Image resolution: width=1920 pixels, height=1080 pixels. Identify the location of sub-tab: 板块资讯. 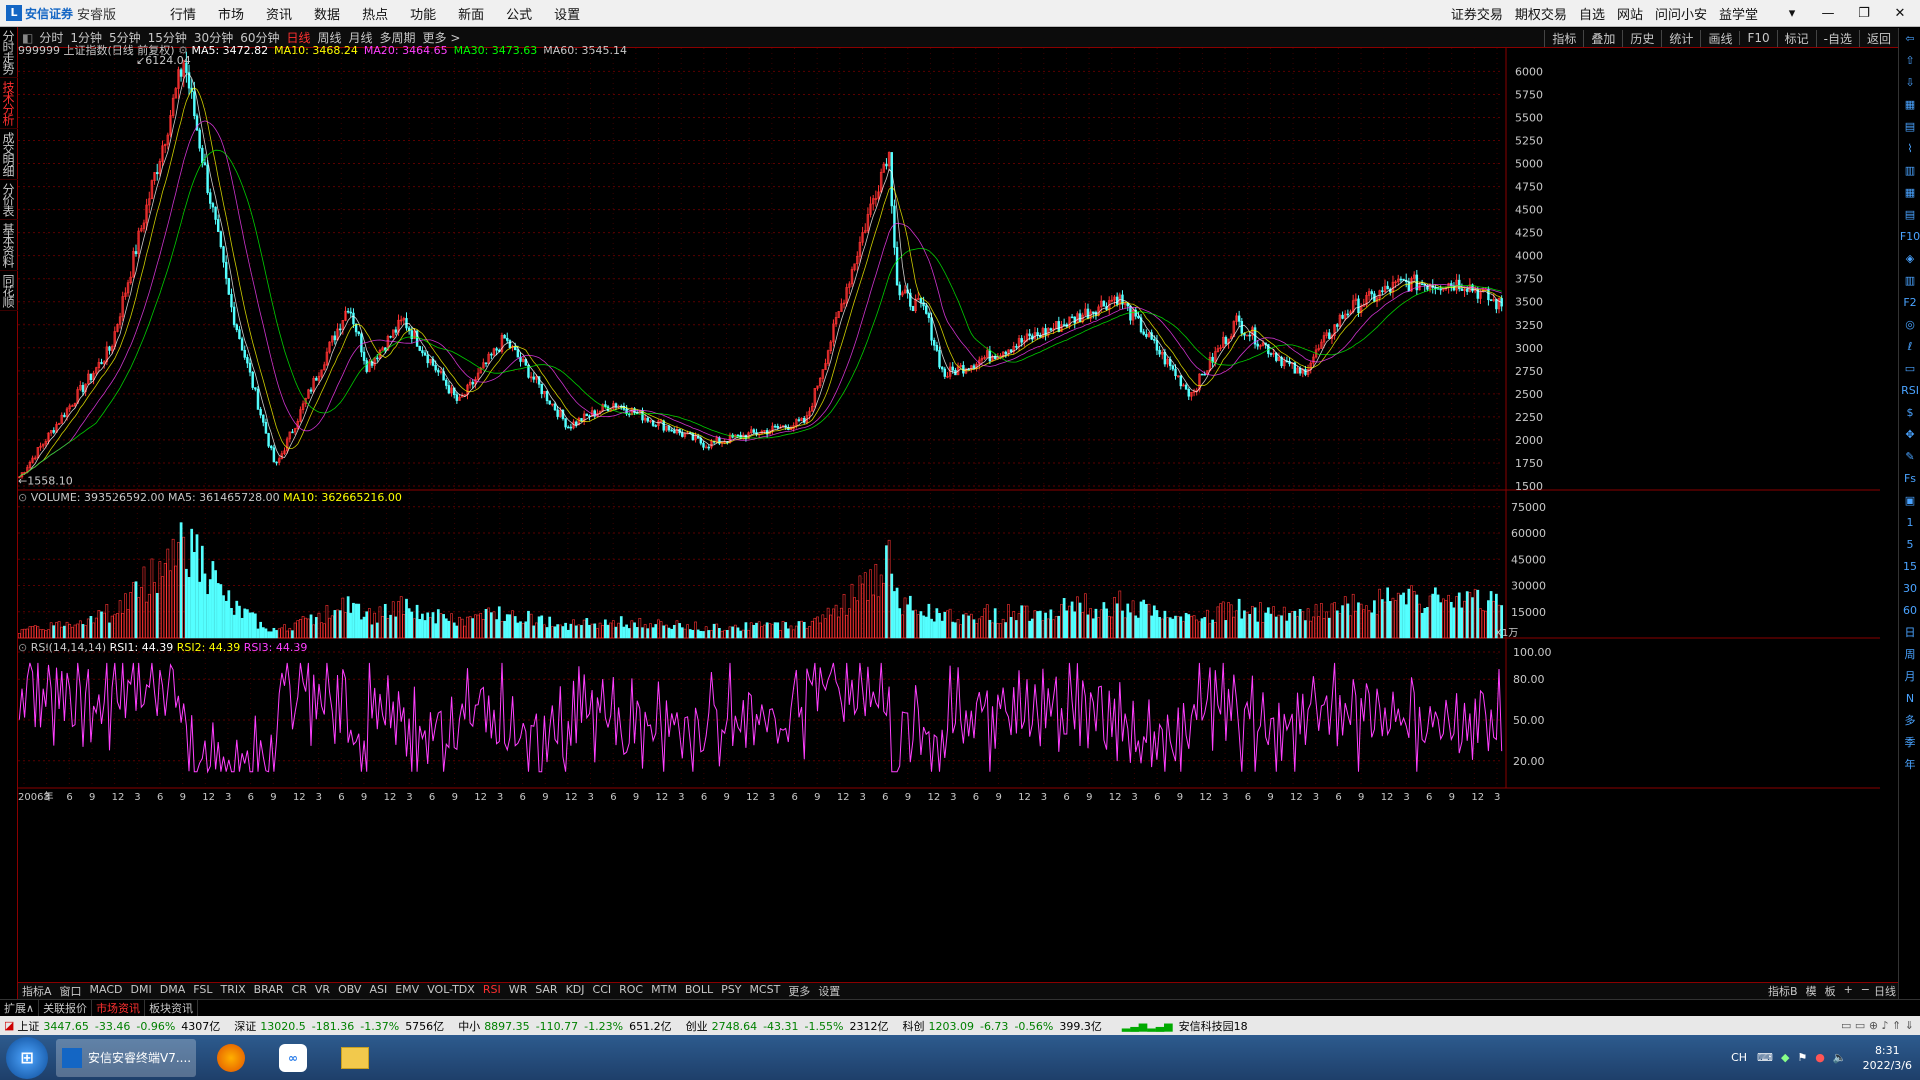
(172, 1008).